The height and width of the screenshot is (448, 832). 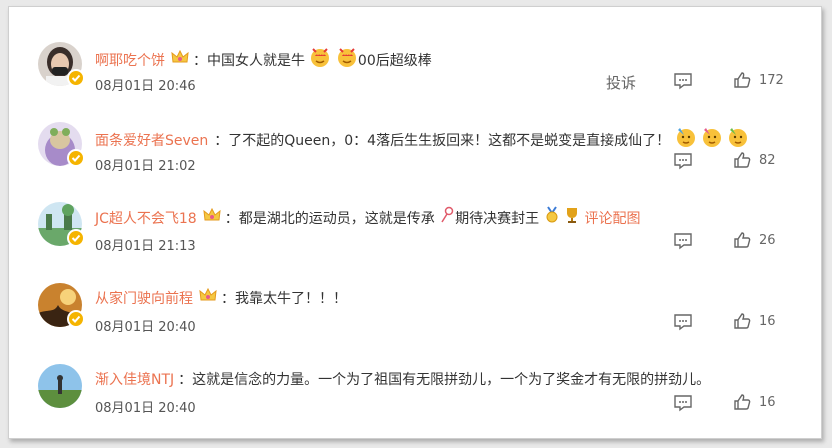 What do you see at coordinates (256, 61) in the screenshot?
I see `comment-text: 中国女人就是牛` at bounding box center [256, 61].